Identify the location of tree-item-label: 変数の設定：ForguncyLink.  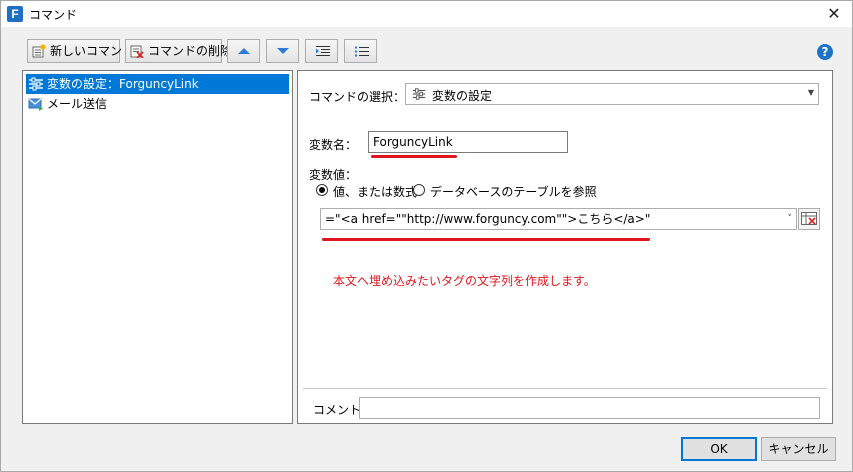
(123, 84).